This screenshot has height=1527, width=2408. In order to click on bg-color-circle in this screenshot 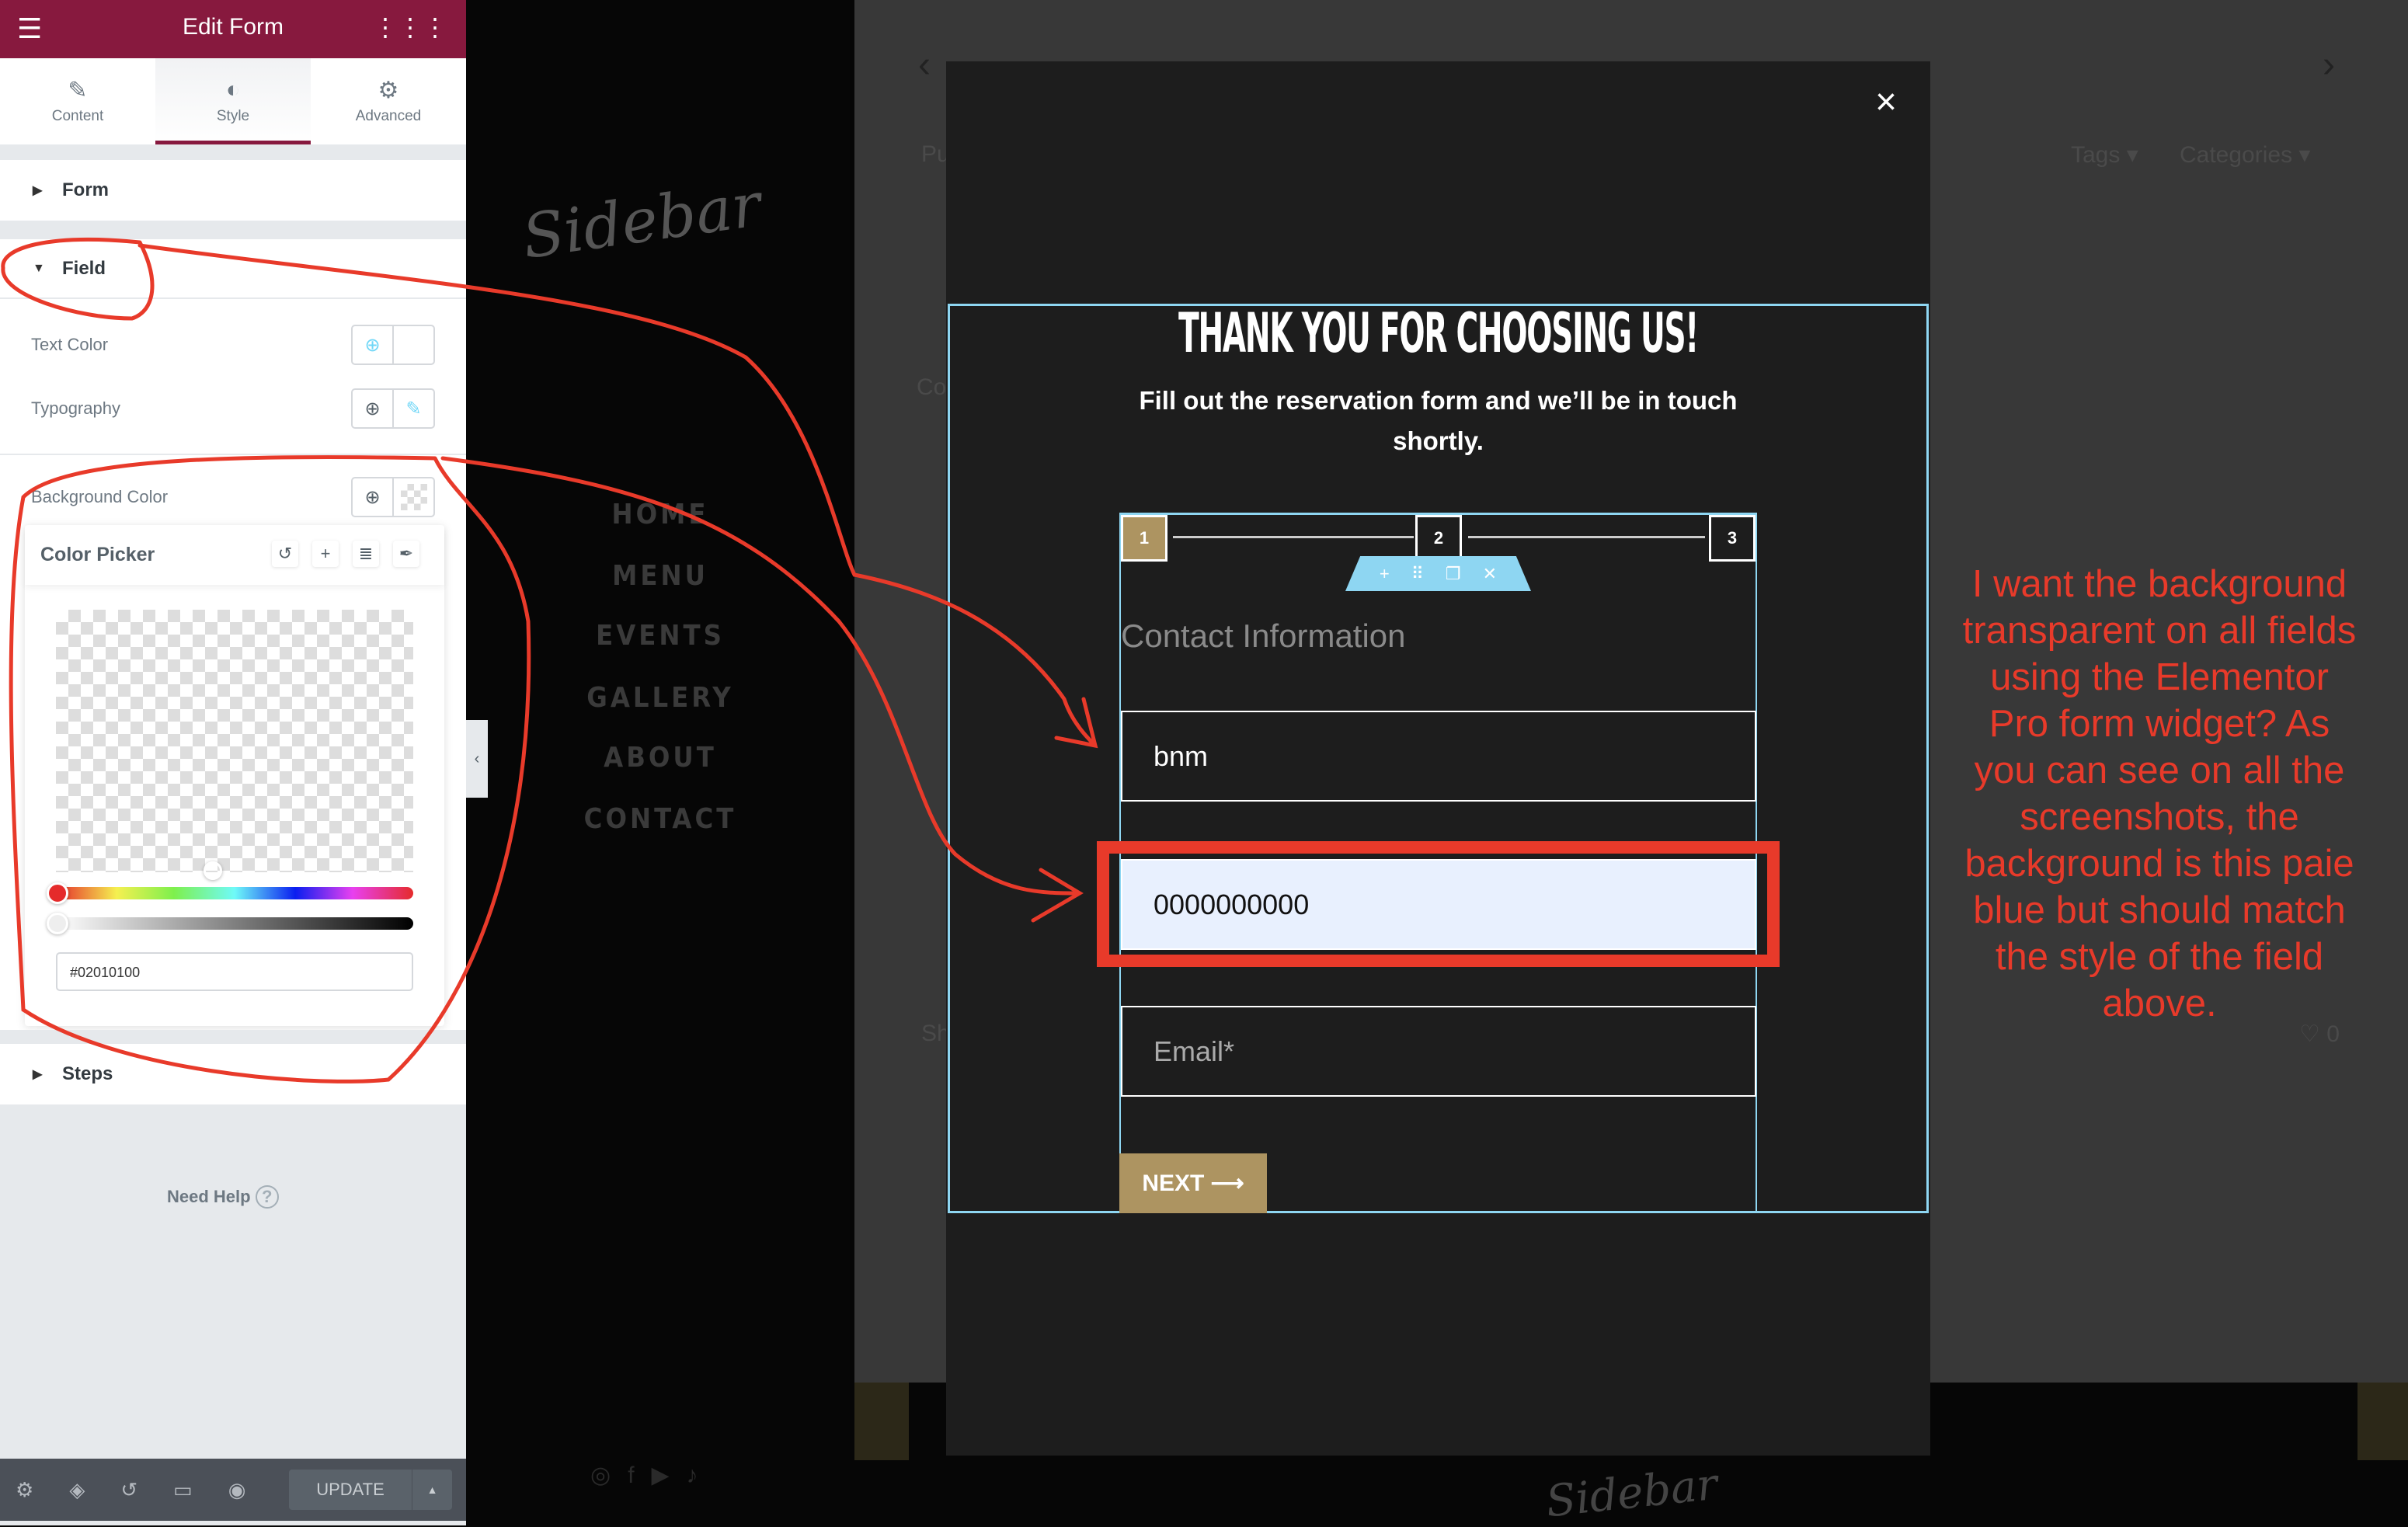, I will do `click(270, 769)`.